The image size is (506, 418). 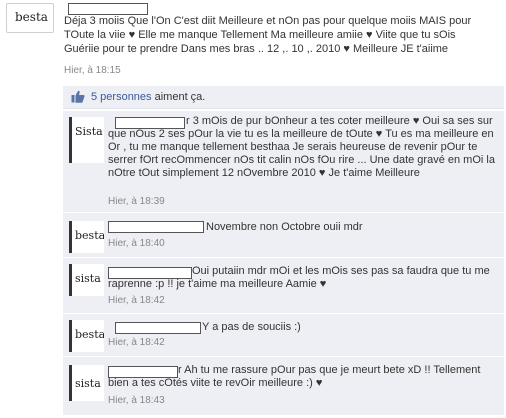 I want to click on post-timestamp: Hier, à 18:15, so click(x=92, y=70).